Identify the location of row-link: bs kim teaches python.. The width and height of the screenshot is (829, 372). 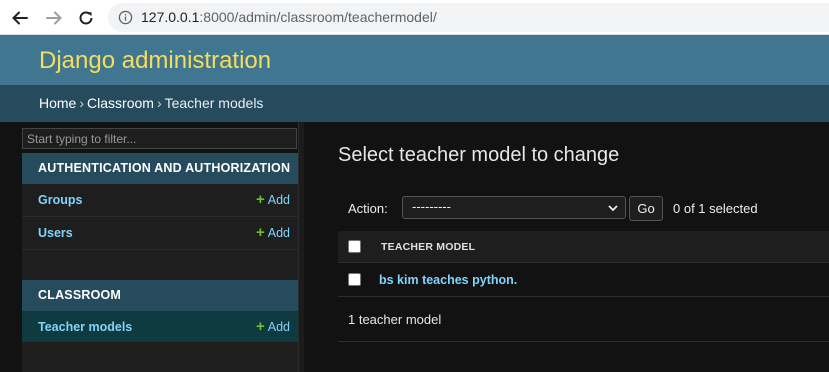
(448, 280).